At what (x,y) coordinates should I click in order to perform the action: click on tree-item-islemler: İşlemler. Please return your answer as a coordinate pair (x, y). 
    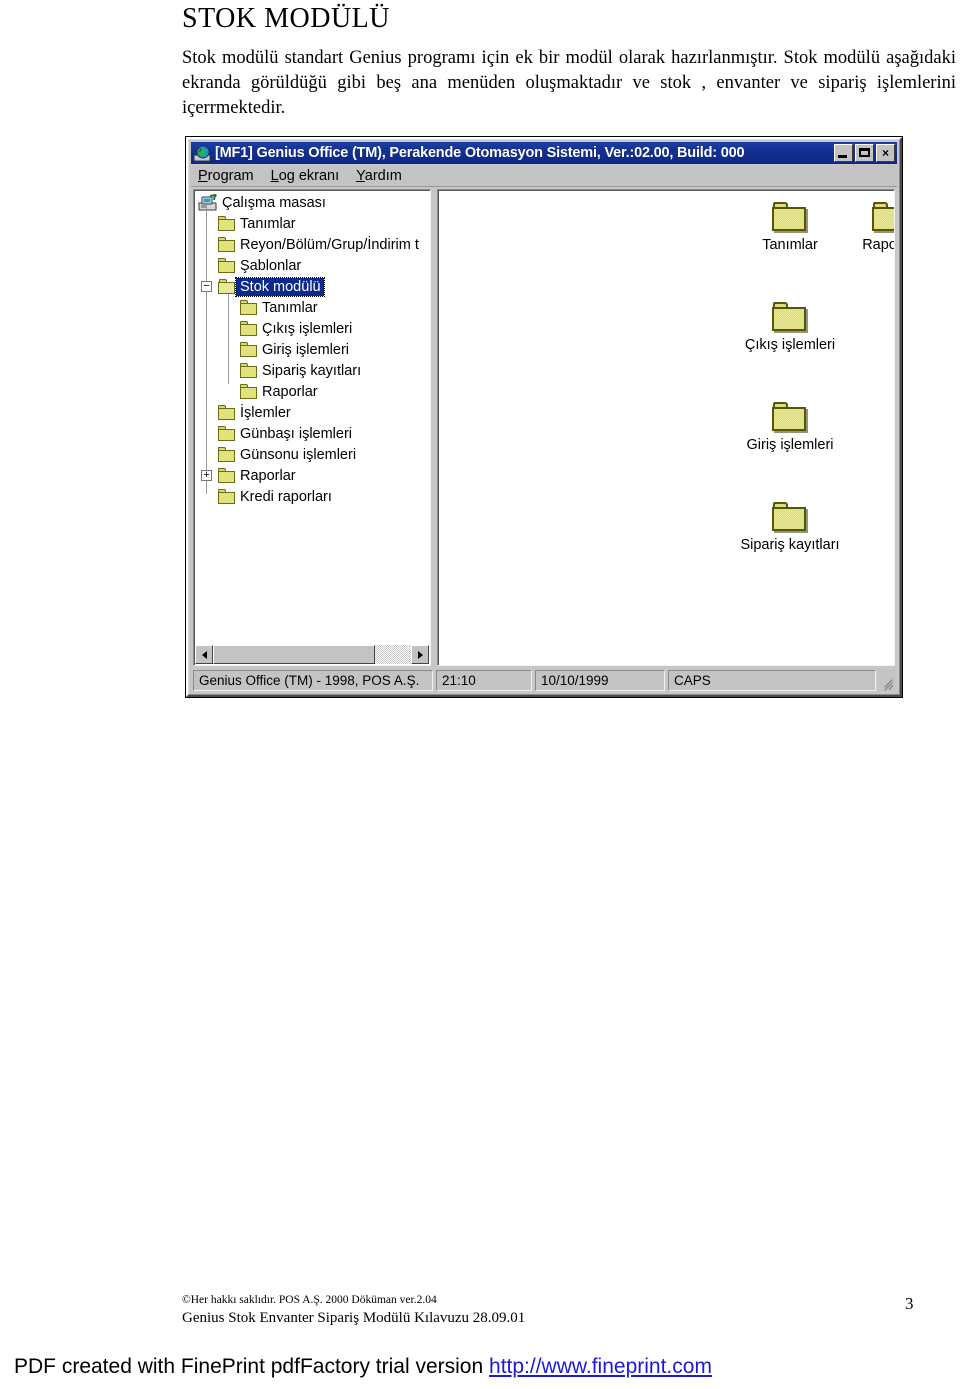
    Looking at the image, I should click on (312, 412).